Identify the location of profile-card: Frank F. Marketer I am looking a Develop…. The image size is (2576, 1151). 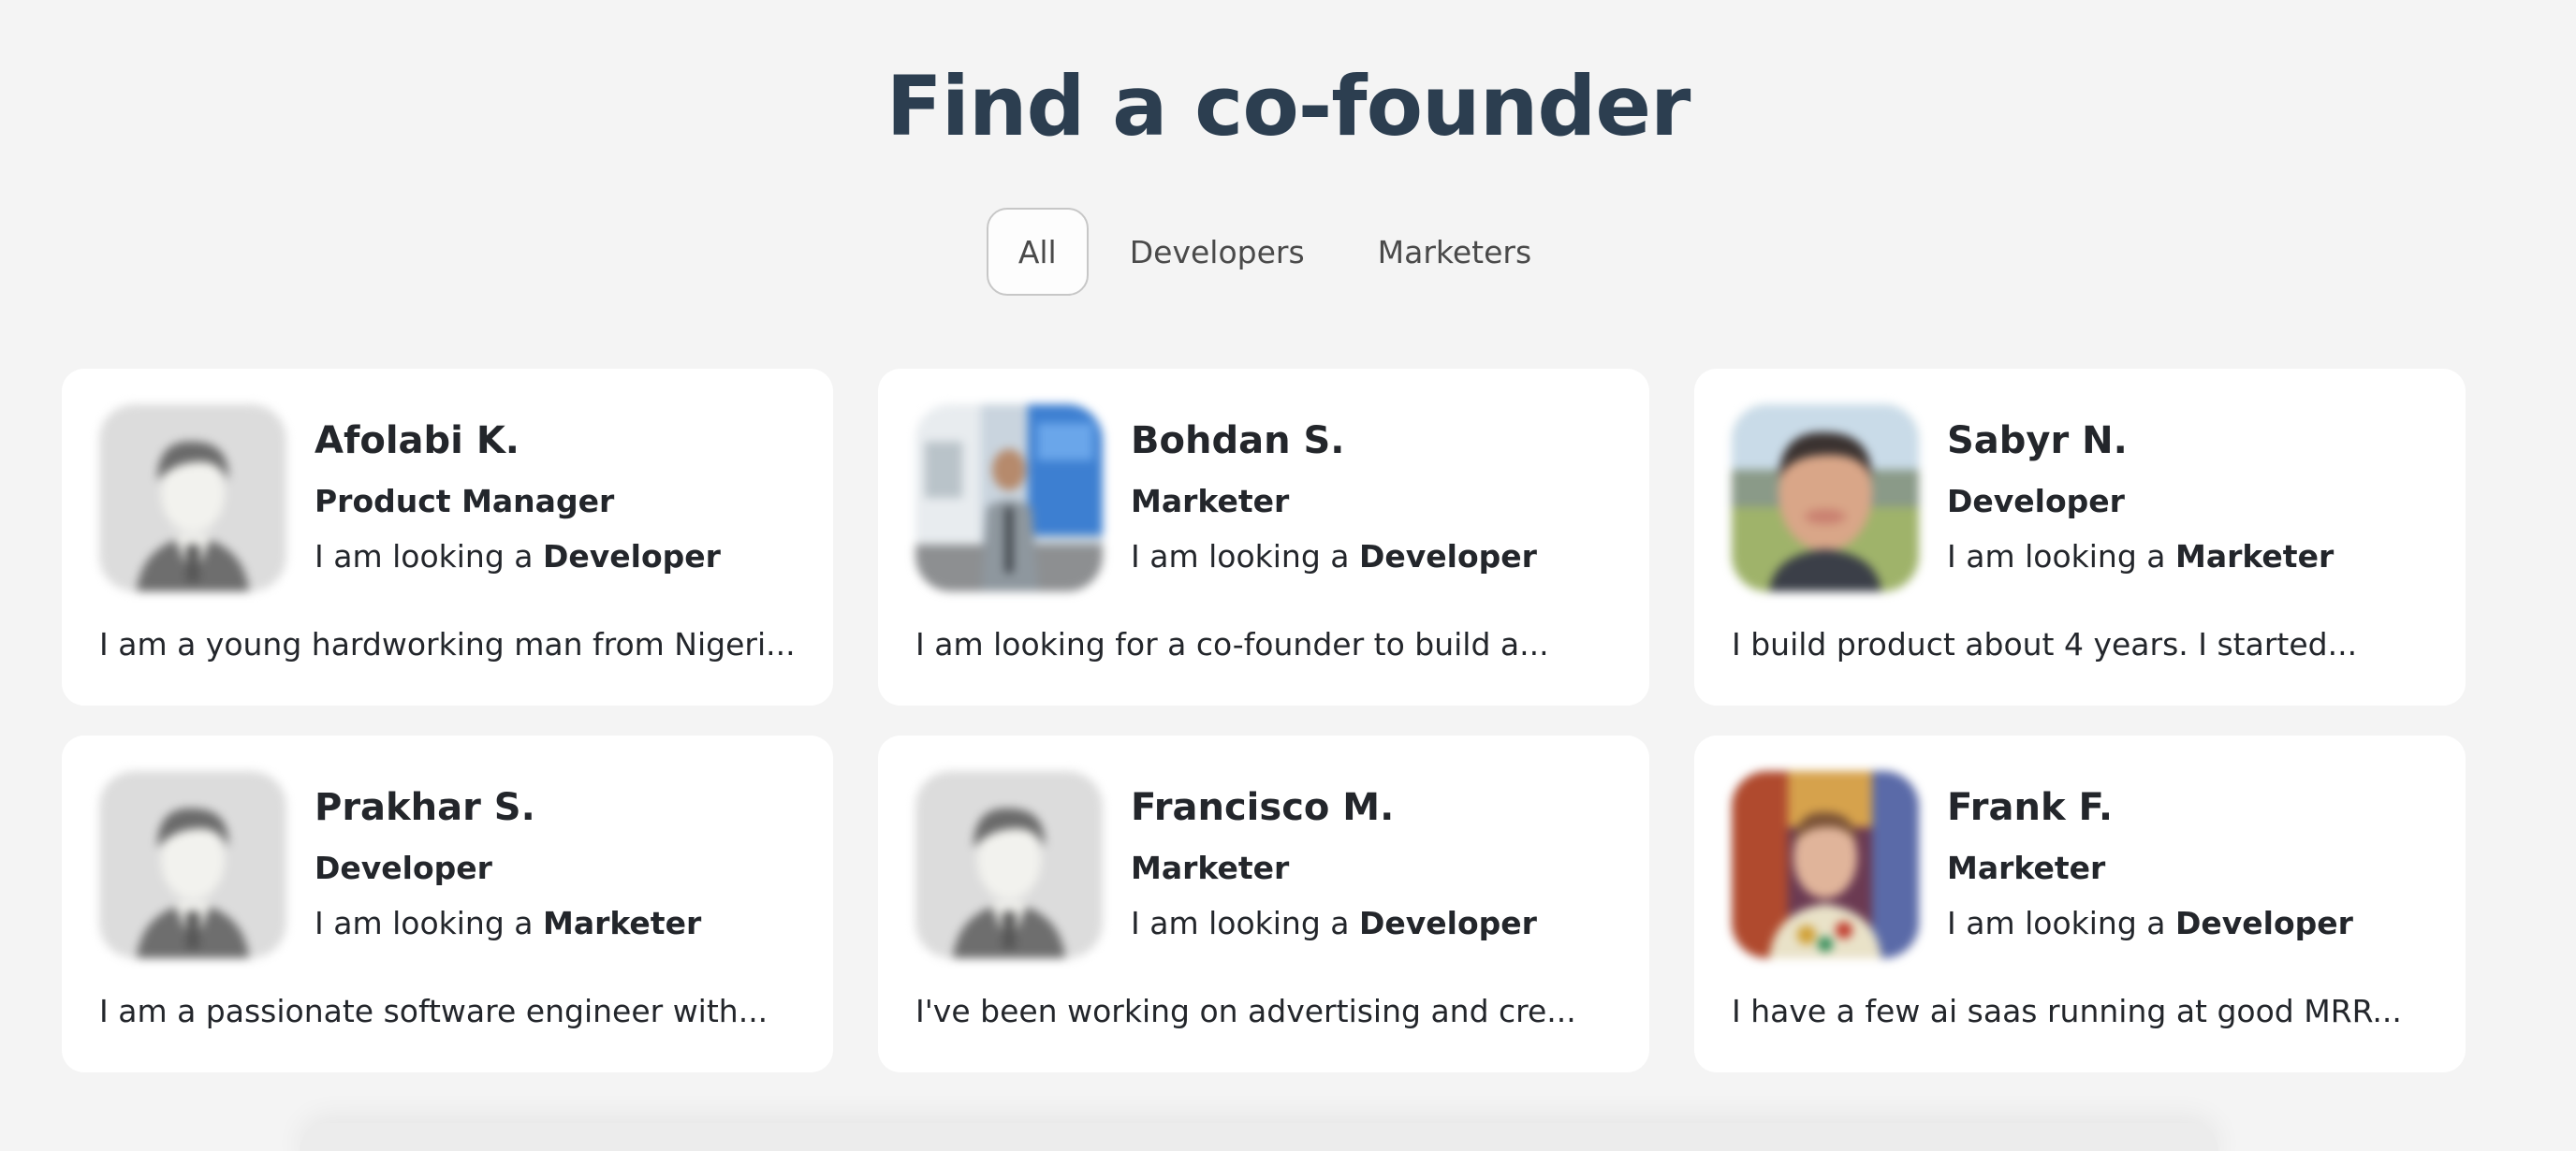
(2080, 904).